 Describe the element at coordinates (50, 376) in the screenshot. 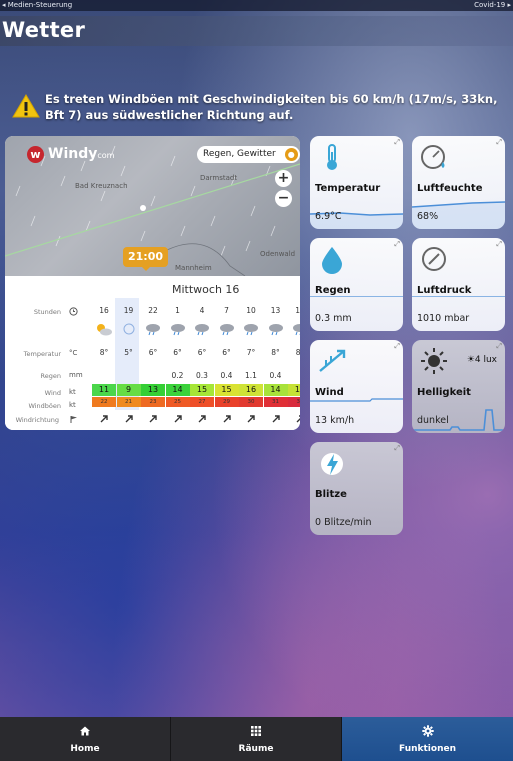

I see `row-label-rain: Regen` at that location.